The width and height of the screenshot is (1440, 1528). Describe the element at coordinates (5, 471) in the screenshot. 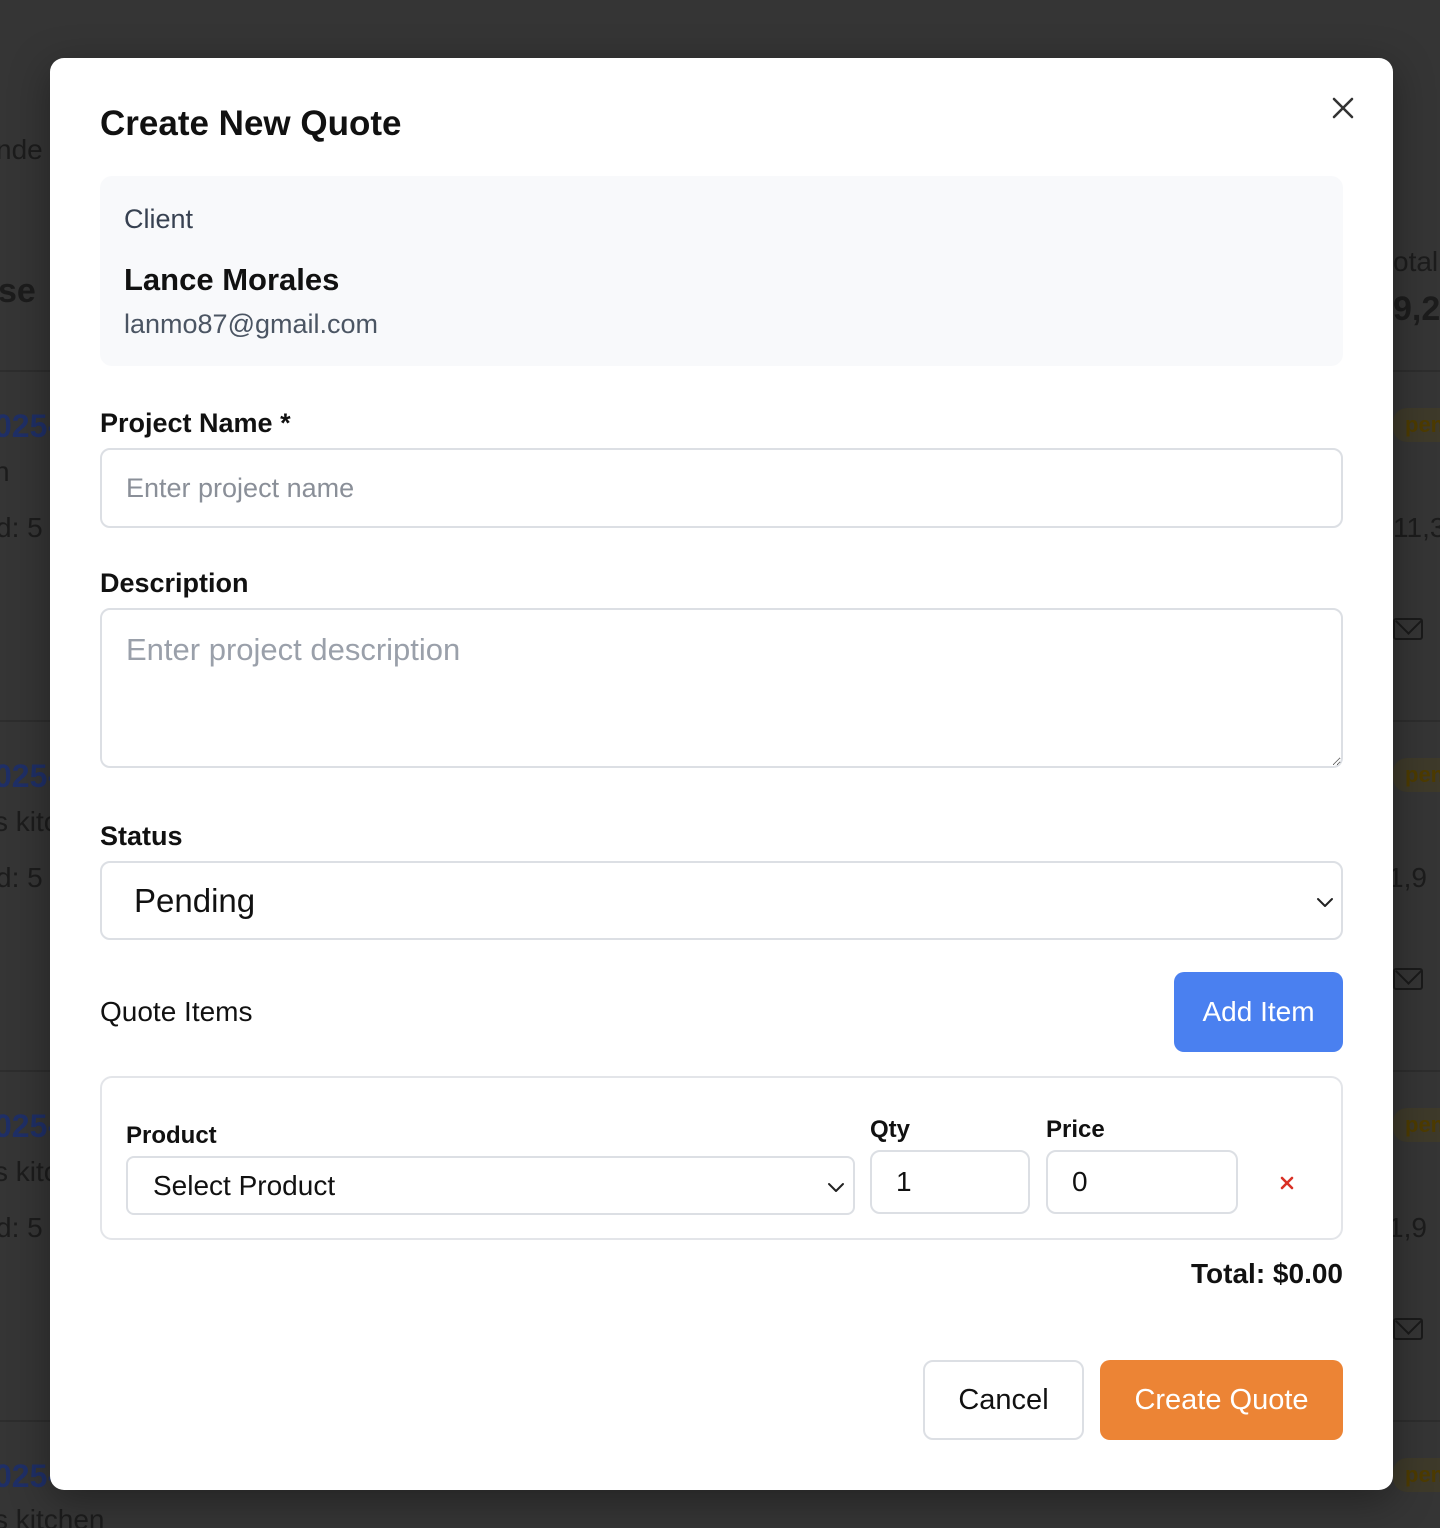

I see `bg-text: n` at that location.